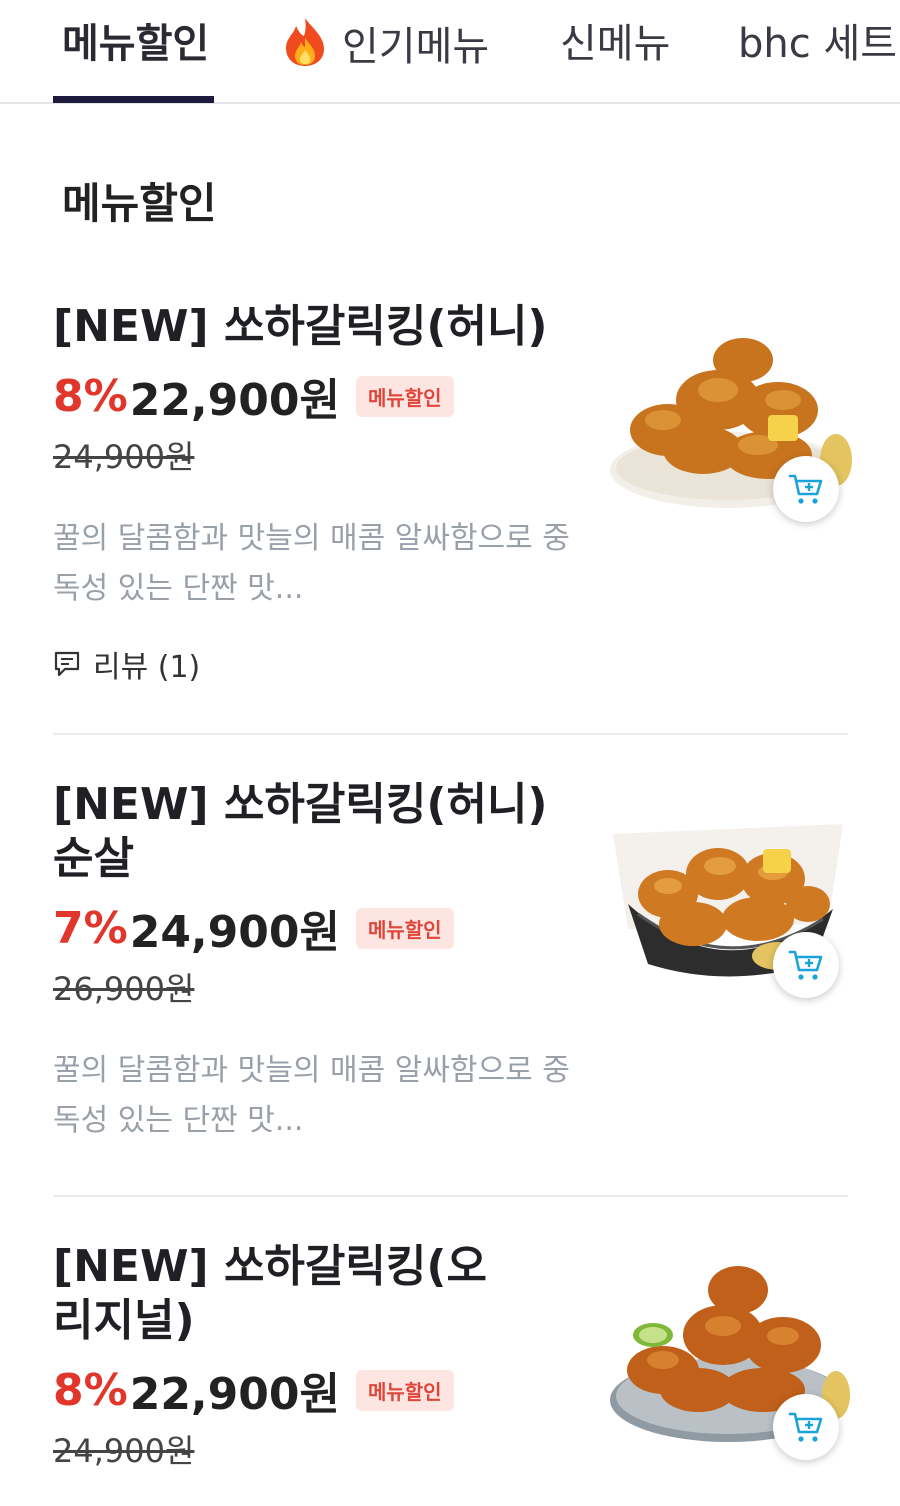 The image size is (900, 1506). I want to click on menu-item-name: [NEW] 쏘하갈릭킹(허니) 순살, so click(300, 831).